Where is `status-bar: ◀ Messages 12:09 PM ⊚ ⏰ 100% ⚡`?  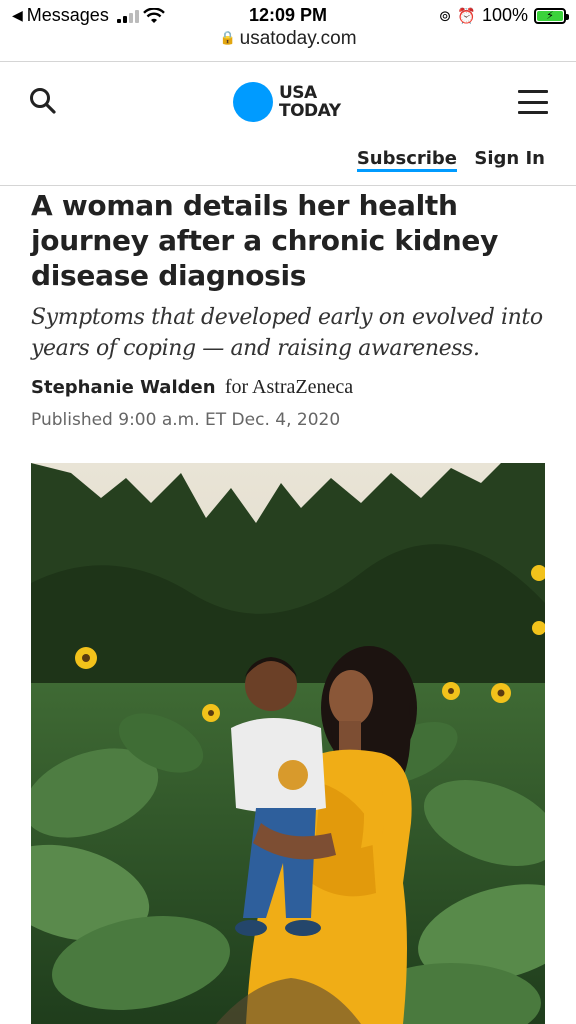 status-bar: ◀ Messages 12:09 PM ⊚ ⏰ 100% ⚡ is located at coordinates (288, 15).